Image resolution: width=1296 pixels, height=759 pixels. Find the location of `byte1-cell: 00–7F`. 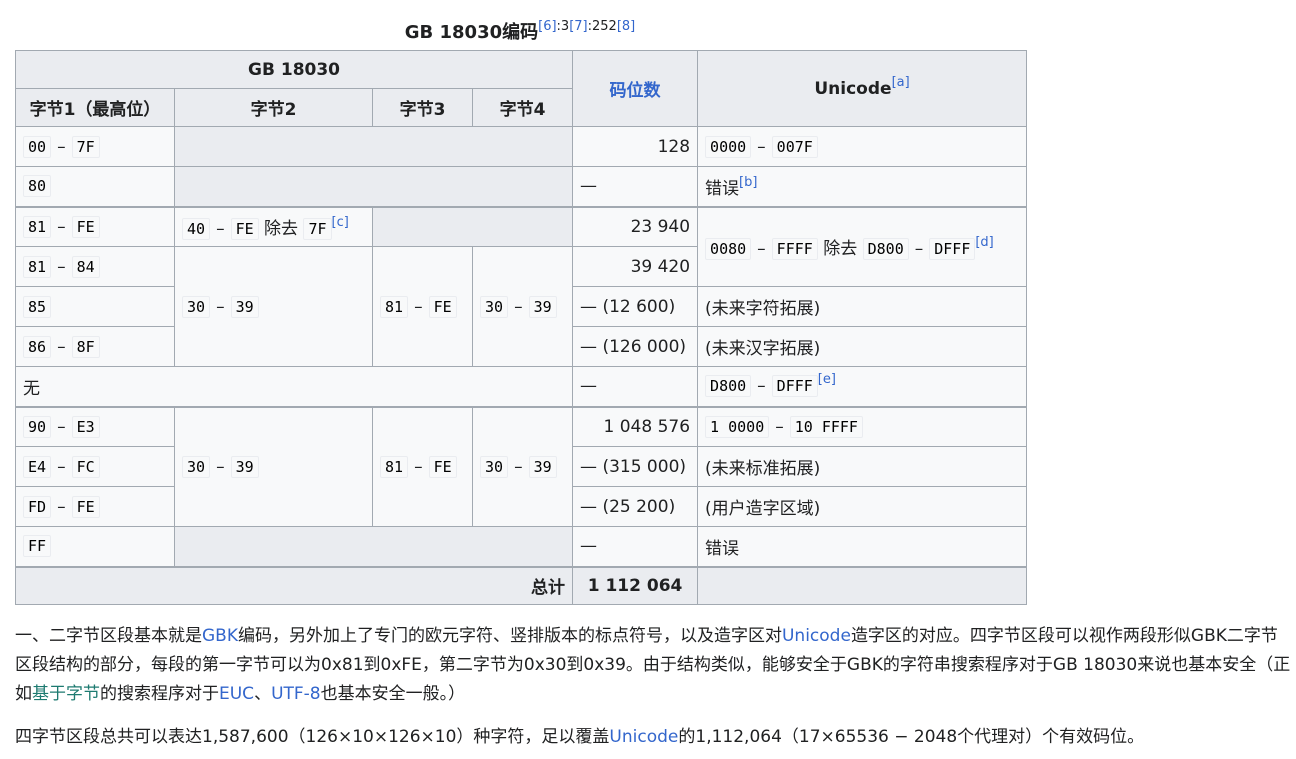

byte1-cell: 00–7F is located at coordinates (95, 146).